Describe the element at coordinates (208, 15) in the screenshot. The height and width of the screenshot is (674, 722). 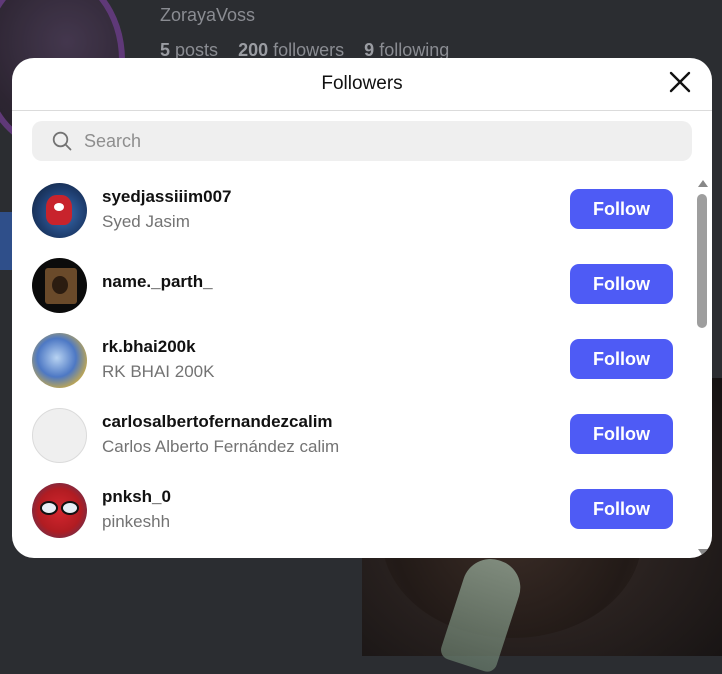
I see `profile-username: ZorayaVoss` at that location.